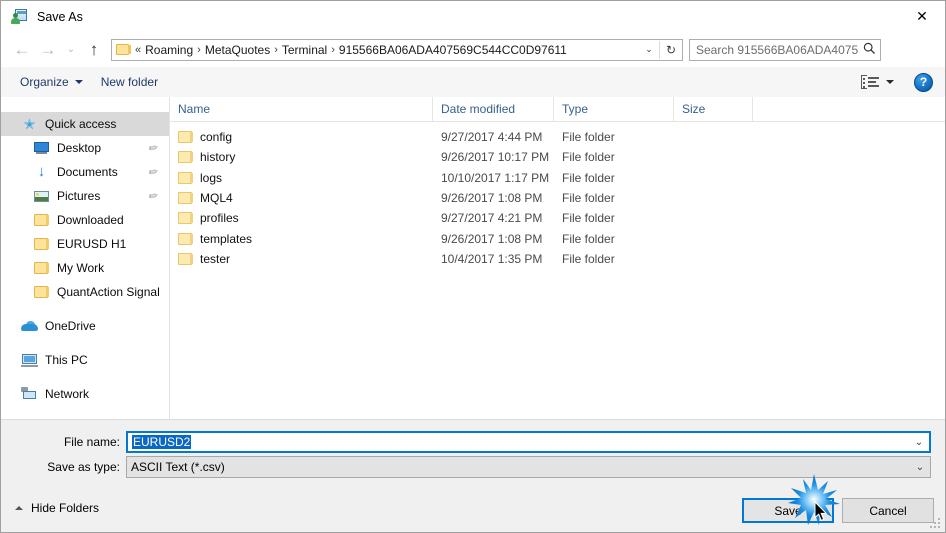 The image size is (946, 533). Describe the element at coordinates (557, 157) in the screenshot. I see `table-row: history 9/26/2017 10:17 PM File folder` at that location.